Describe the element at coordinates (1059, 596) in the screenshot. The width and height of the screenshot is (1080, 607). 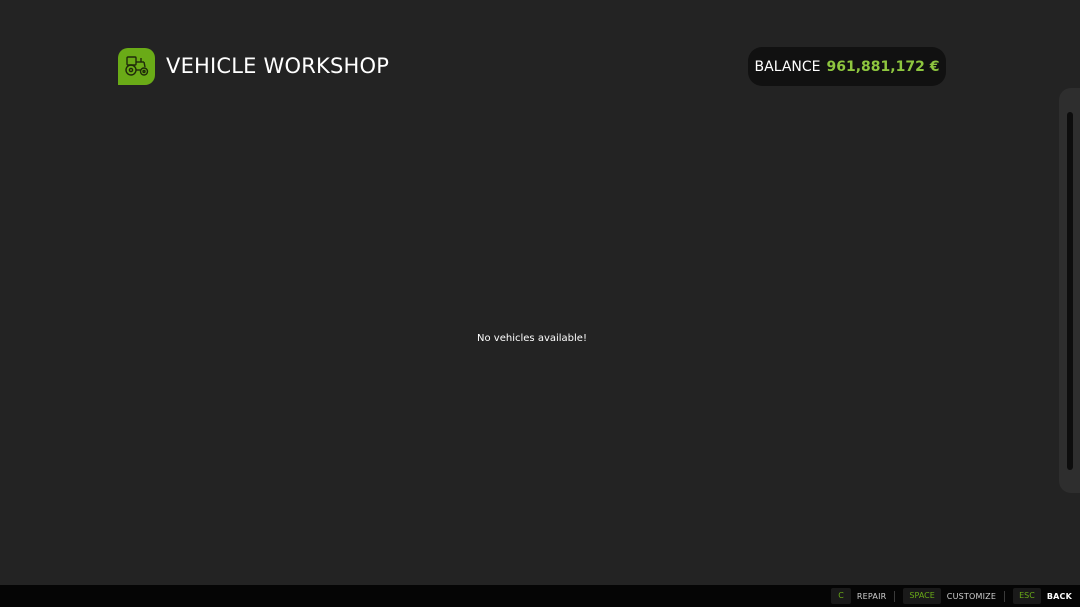
I see `back-label: BACK` at that location.